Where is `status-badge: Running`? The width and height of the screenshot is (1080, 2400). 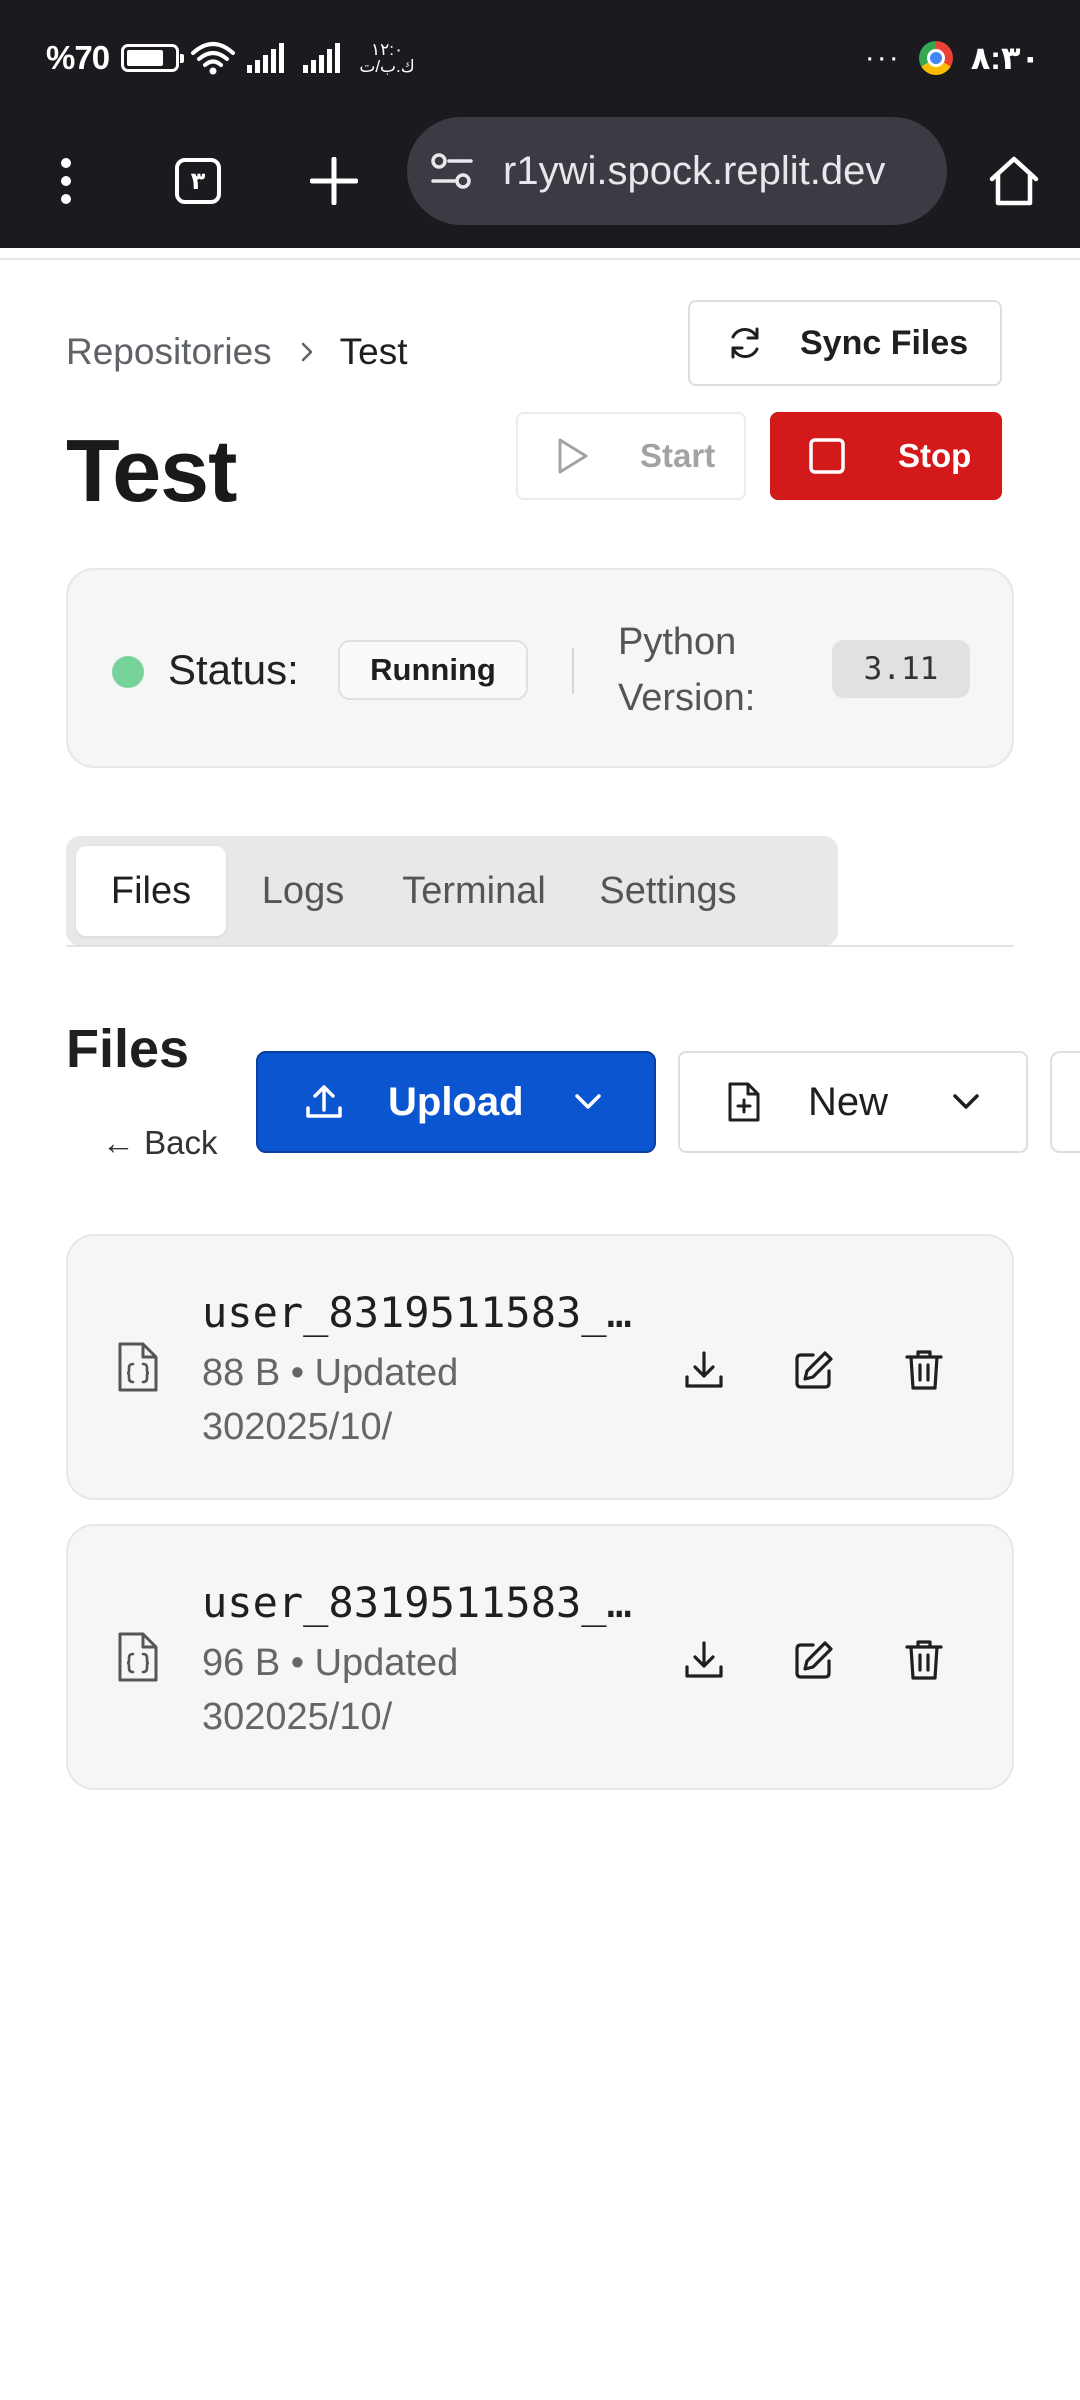
status-badge: Running is located at coordinates (433, 670).